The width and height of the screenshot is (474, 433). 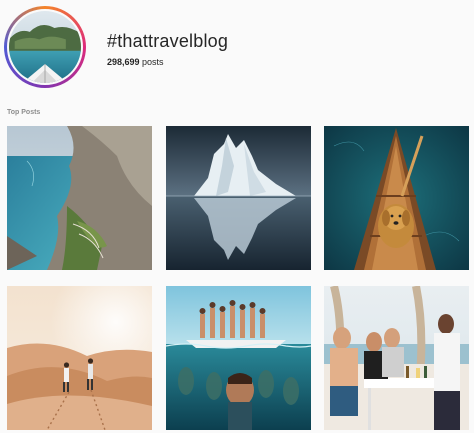 I want to click on post-image-desert, so click(x=79, y=358).